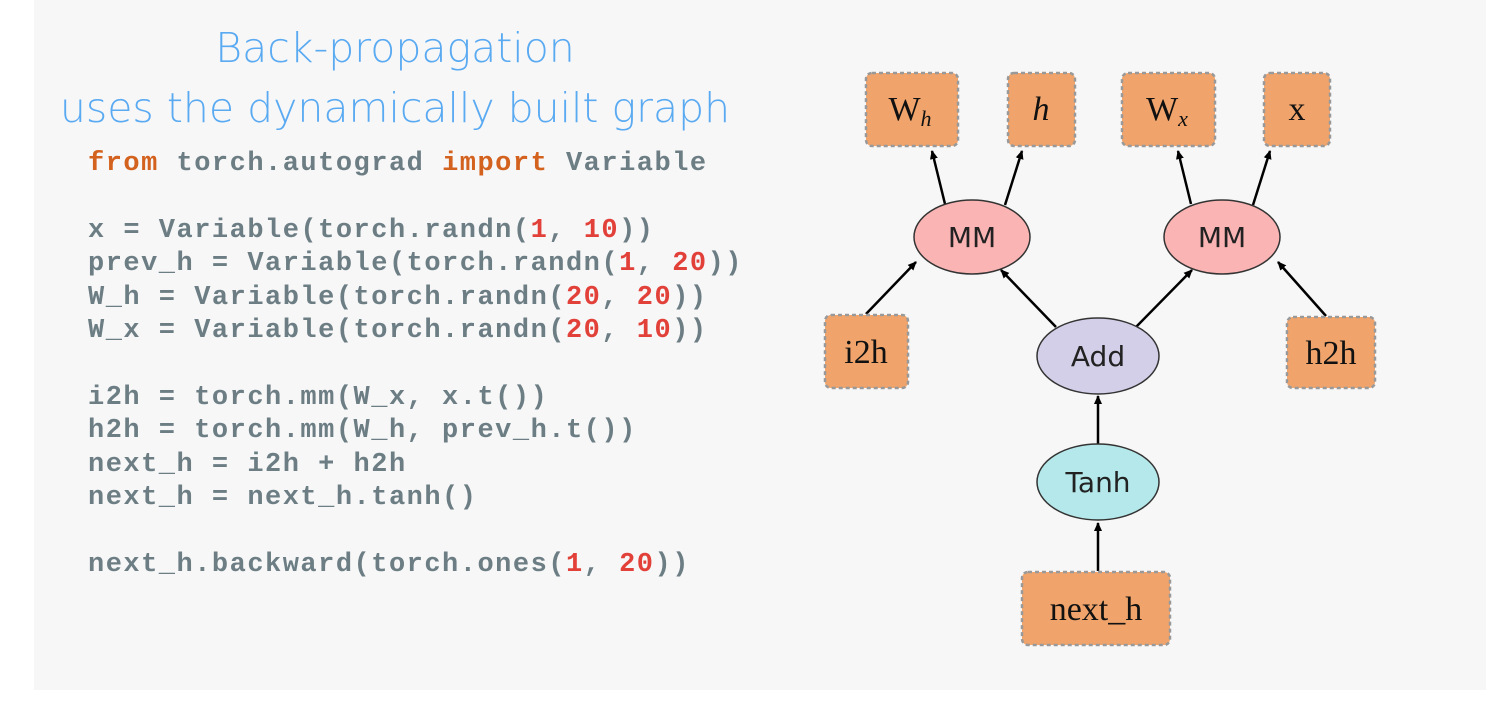 The image size is (1486, 702). Describe the element at coordinates (1184, 177) in the screenshot. I see `edge-mm2-wx` at that location.